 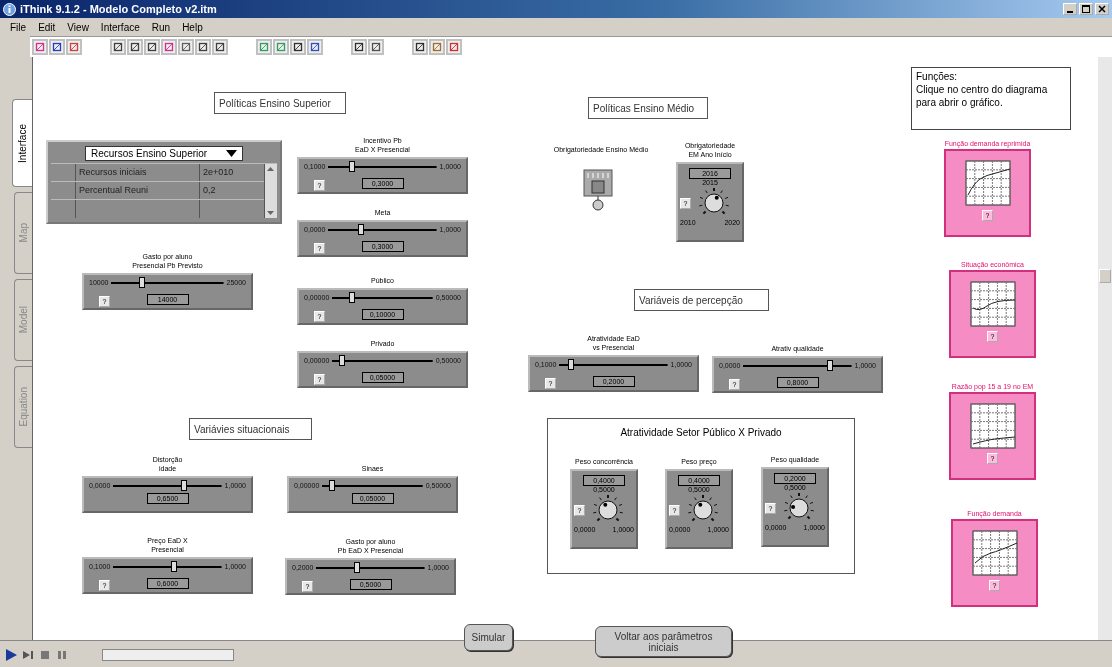 What do you see at coordinates (113, 172) in the screenshot?
I see `table-cell-text: Recursos iniciais` at bounding box center [113, 172].